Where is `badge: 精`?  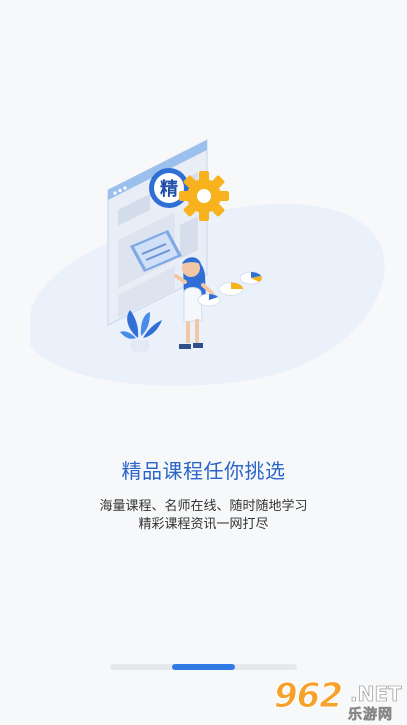
badge: 精 is located at coordinates (169, 188).